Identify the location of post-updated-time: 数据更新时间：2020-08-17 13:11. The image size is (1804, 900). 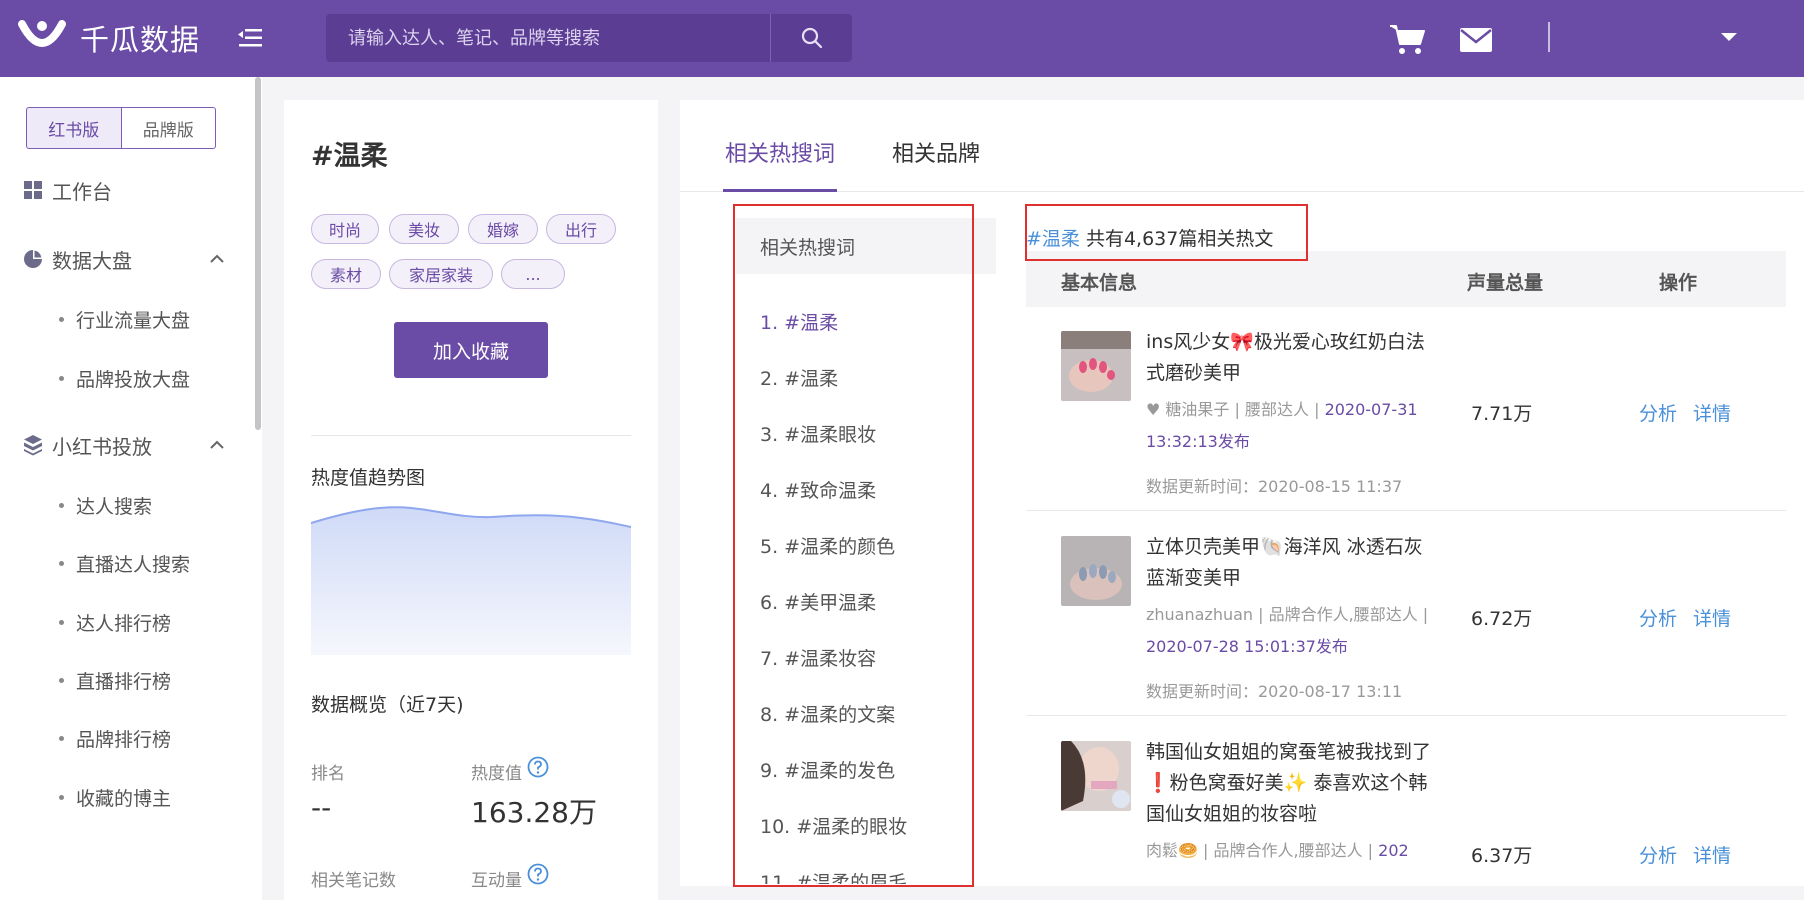
(1274, 691).